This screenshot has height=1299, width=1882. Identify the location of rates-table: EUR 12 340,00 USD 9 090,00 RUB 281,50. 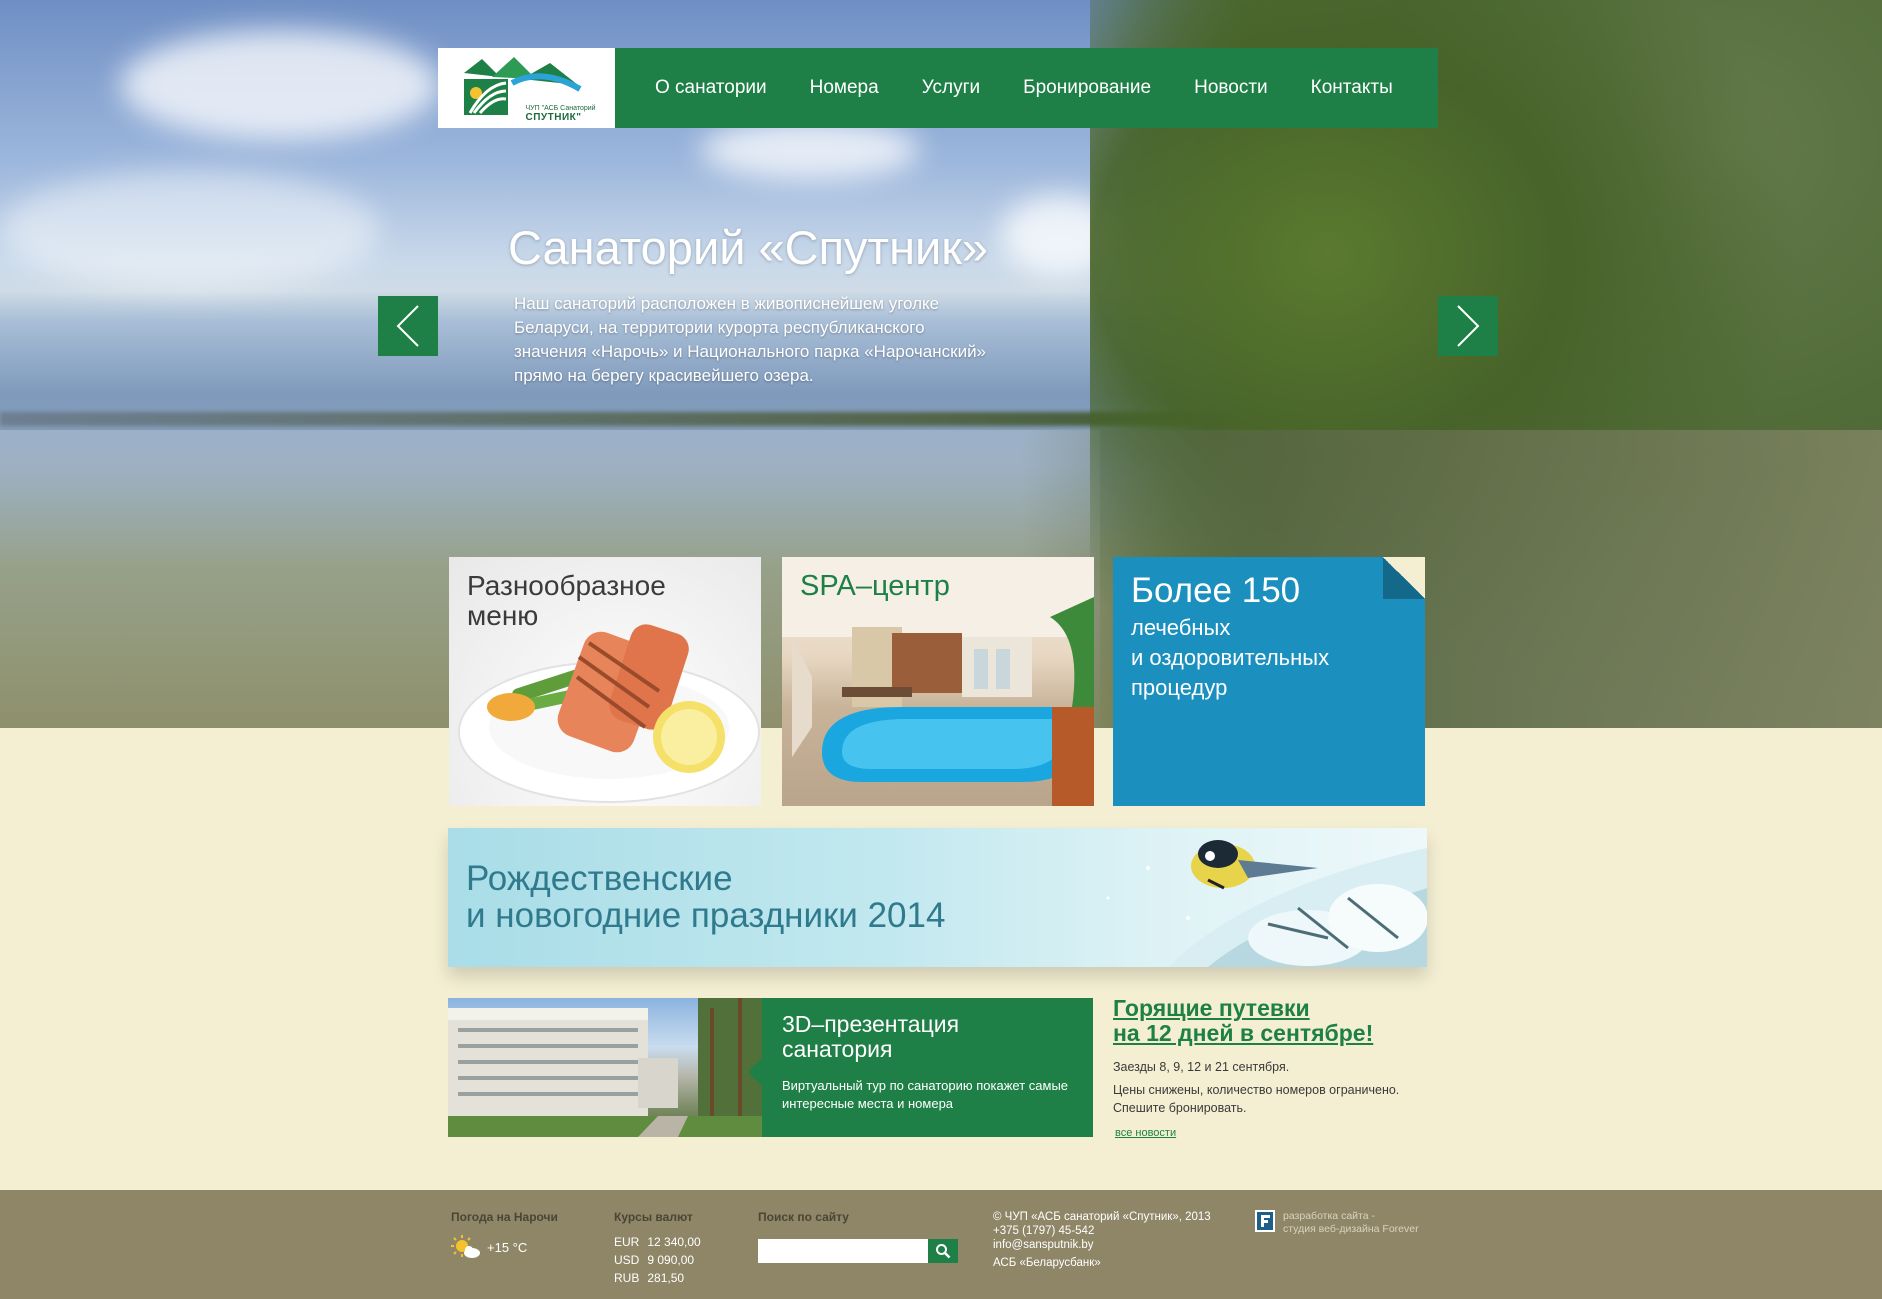
(661, 1261).